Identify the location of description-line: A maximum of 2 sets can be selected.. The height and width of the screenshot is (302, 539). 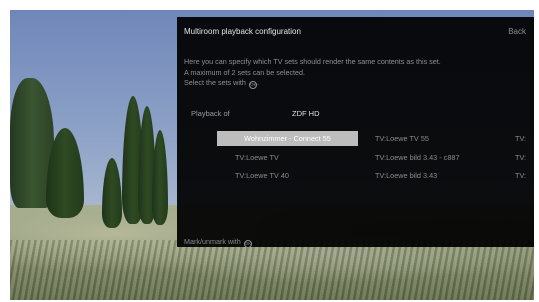
(245, 72).